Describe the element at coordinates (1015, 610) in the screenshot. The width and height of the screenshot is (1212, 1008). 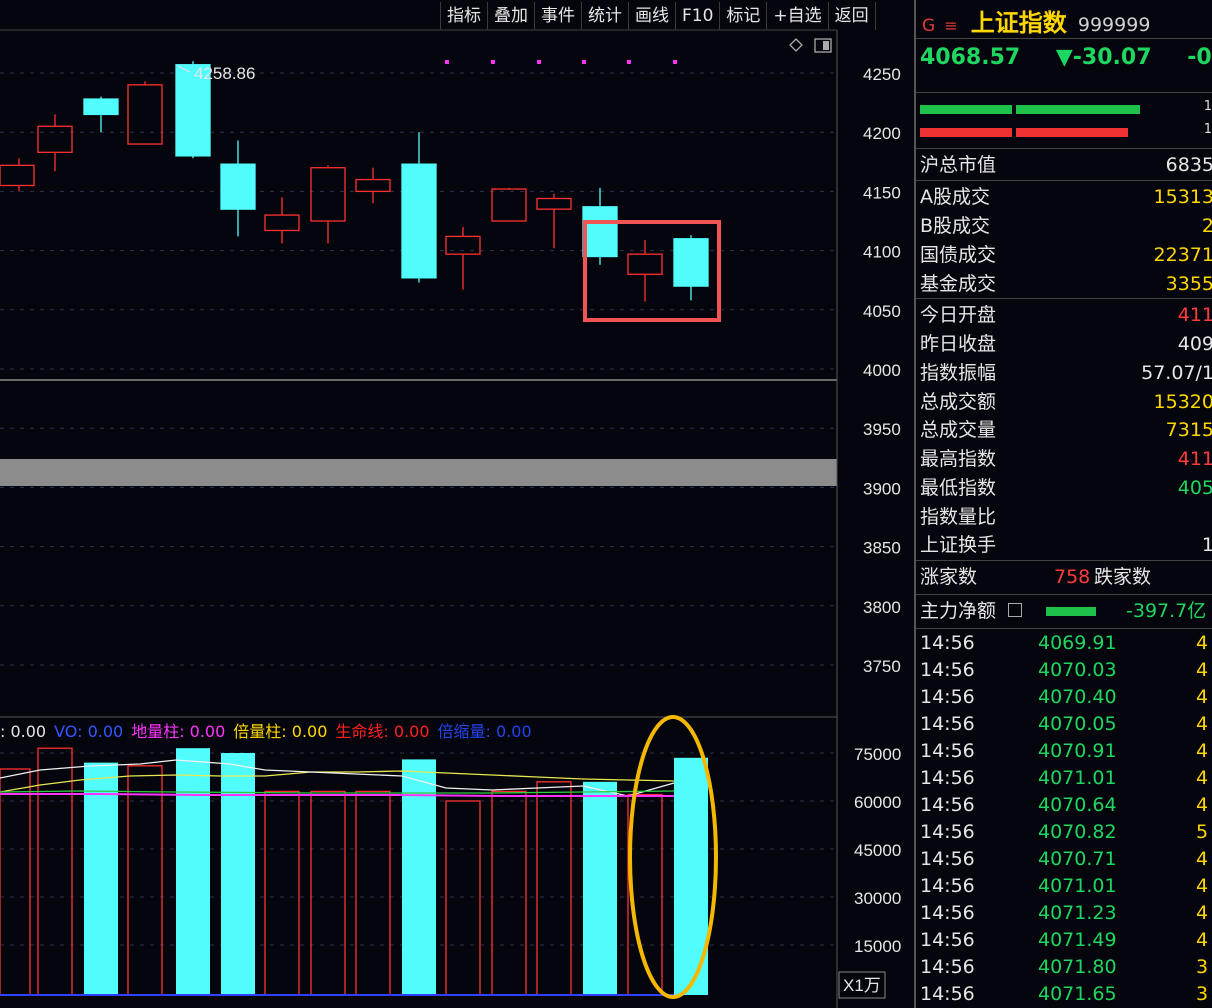
I see `doc-icon` at that location.